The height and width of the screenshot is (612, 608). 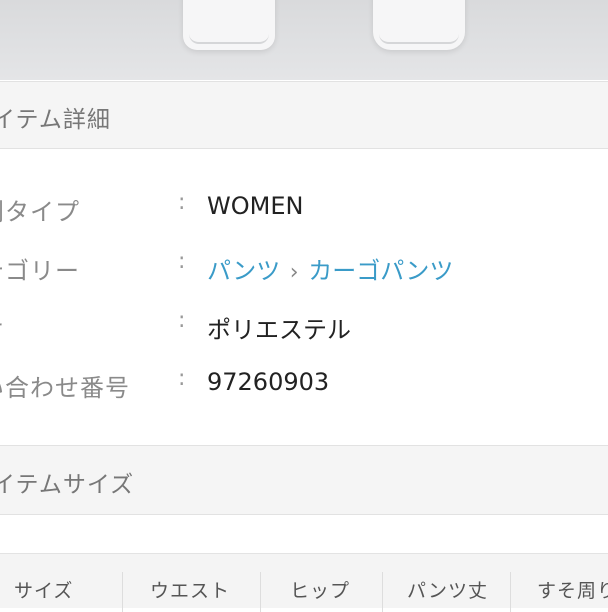 I want to click on size-table-header: サイズ ウエスト ヒップ パンツ丈 すそ周り, so click(x=304, y=582).